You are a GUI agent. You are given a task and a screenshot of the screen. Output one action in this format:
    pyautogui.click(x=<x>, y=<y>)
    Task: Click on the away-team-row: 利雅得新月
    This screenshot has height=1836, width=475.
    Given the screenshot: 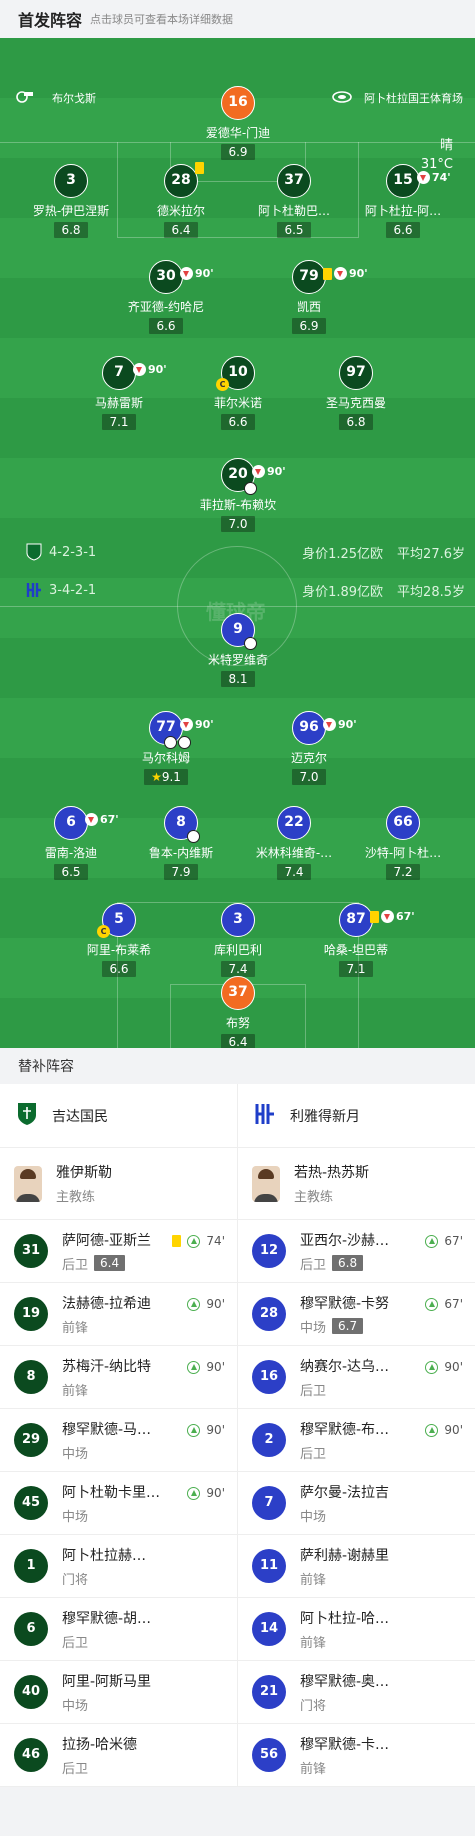 What is the action you would take?
    pyautogui.click(x=356, y=1116)
    